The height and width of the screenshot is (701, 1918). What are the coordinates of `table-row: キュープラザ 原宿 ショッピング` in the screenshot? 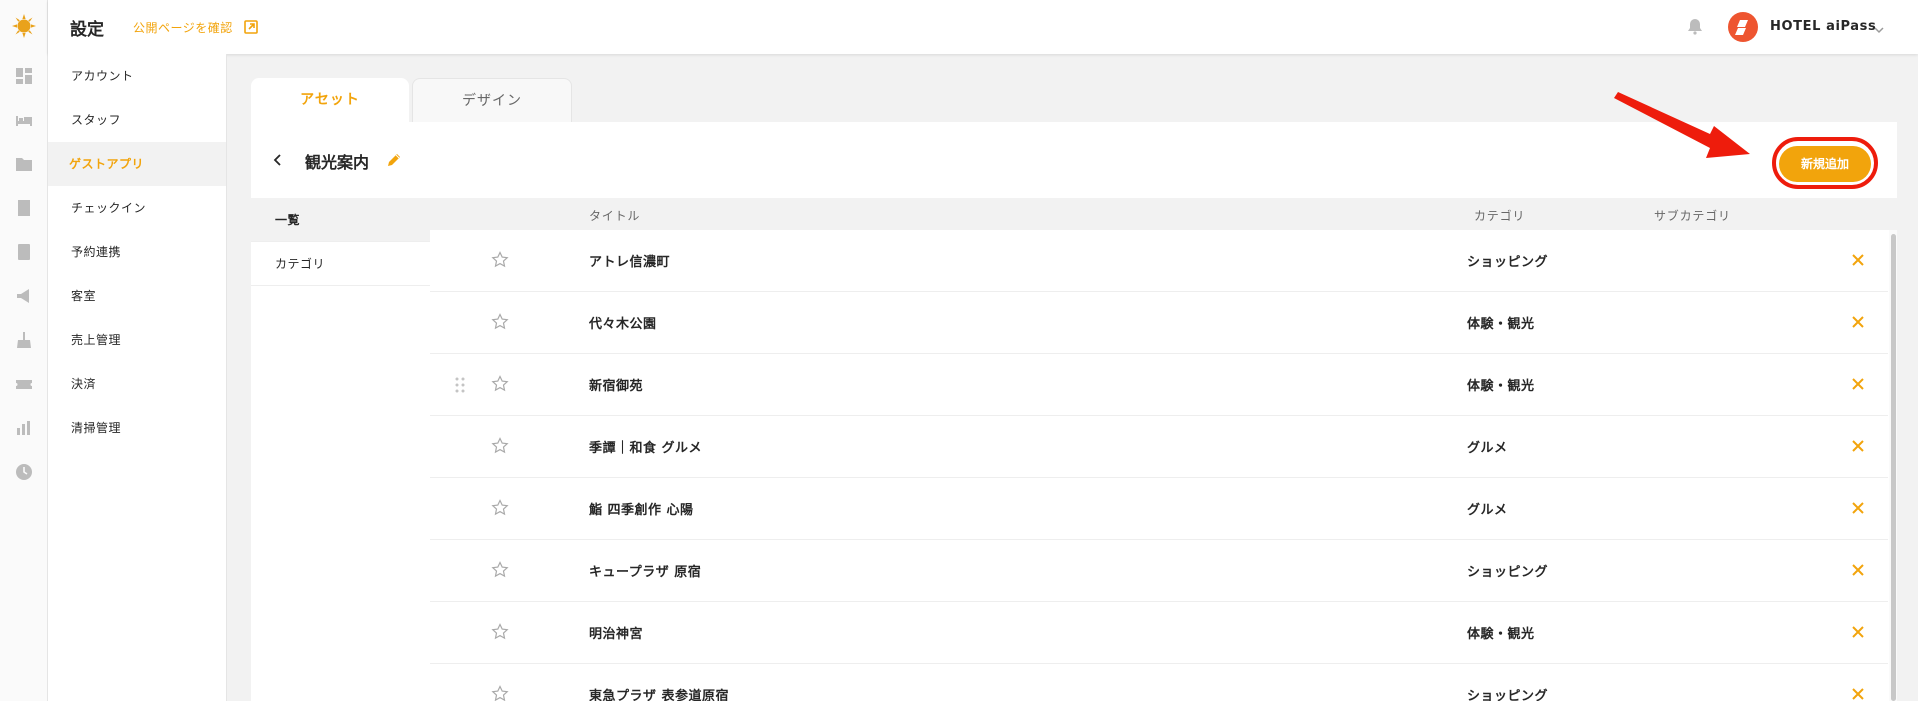 It's located at (1159, 571).